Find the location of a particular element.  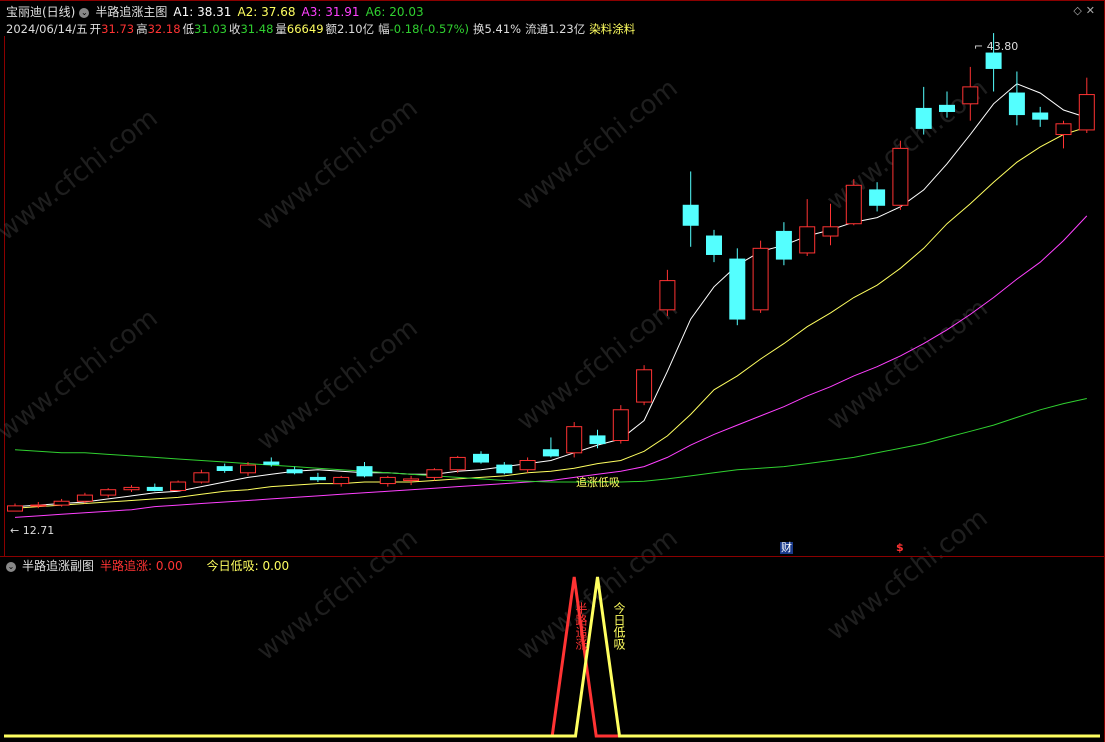

peak1-label: 半路追涨 is located at coordinates (581, 626).